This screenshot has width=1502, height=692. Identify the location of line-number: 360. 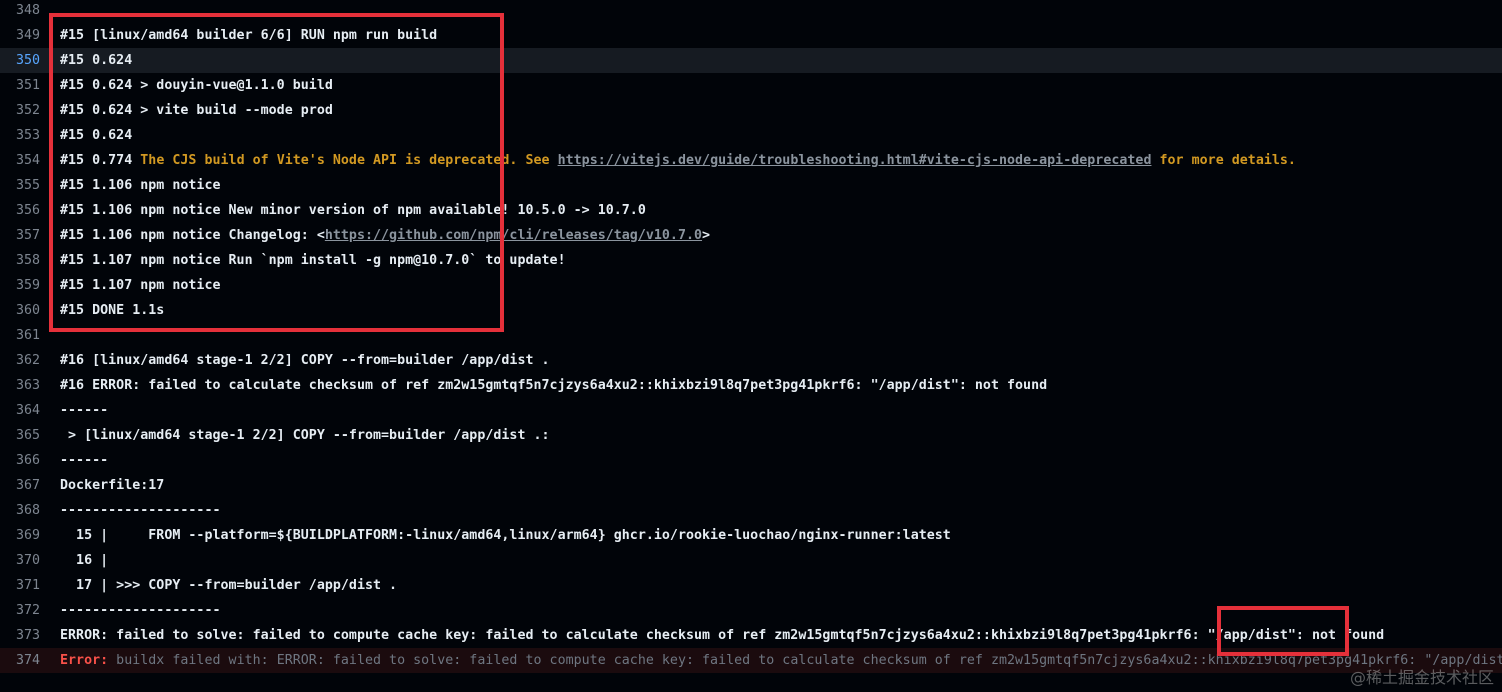
(20, 310).